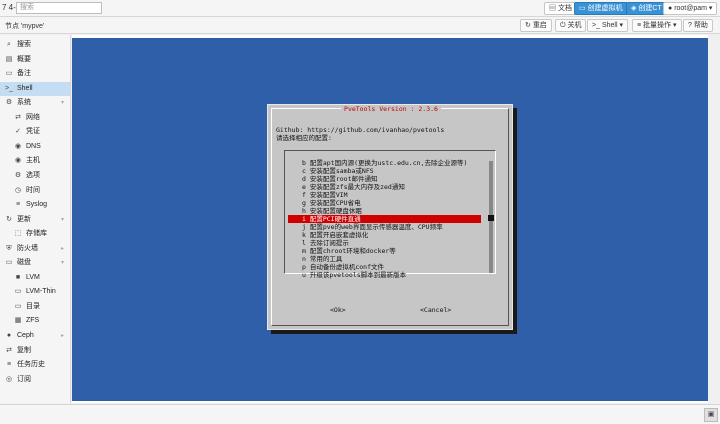  What do you see at coordinates (35, 205) in the screenshot?
I see `sidebar-item-12: ≡ Syslog` at bounding box center [35, 205].